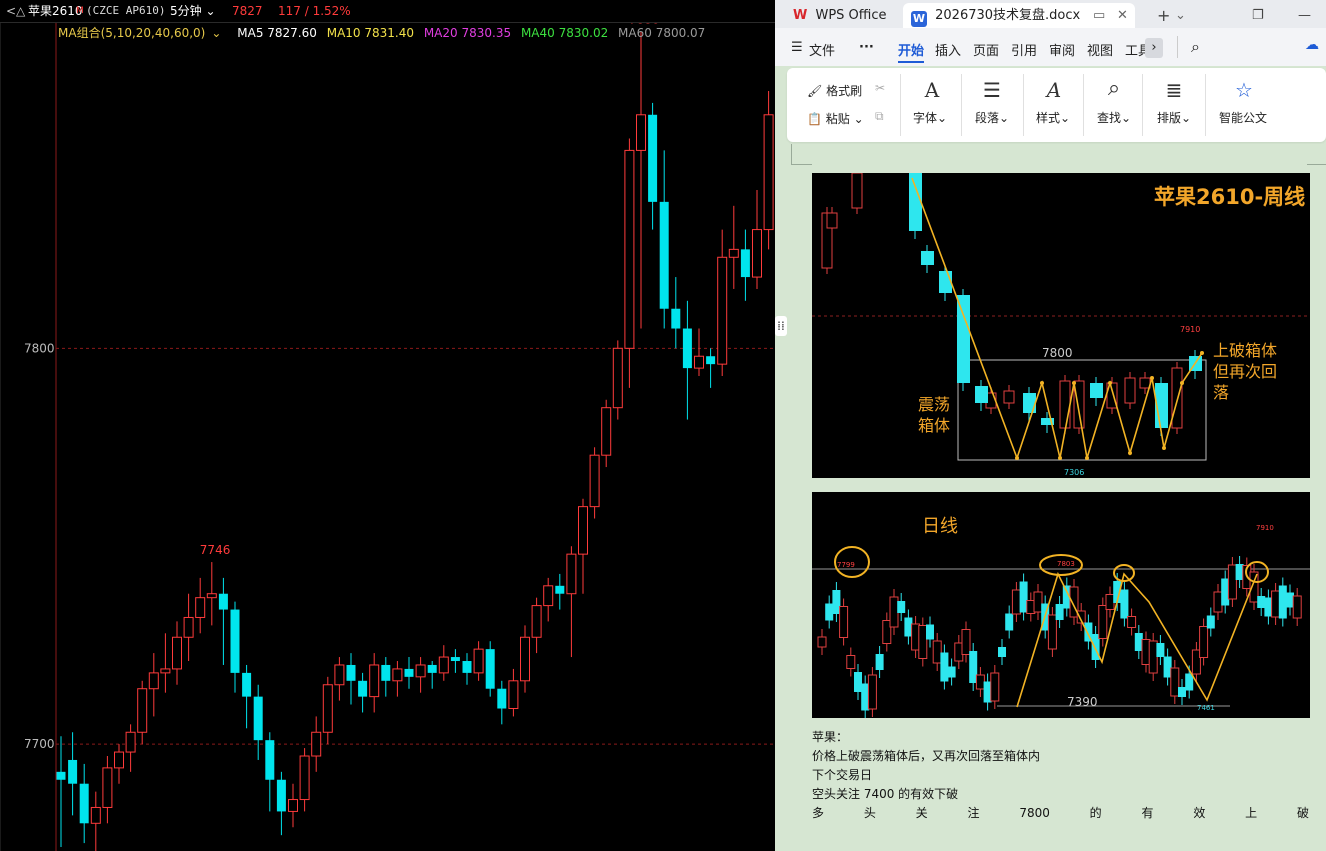 The image size is (1326, 851). Describe the element at coordinates (142, 33) in the screenshot. I see `ma-combo-label: MA组合(5,10,20,40,60,0) ⌄` at that location.